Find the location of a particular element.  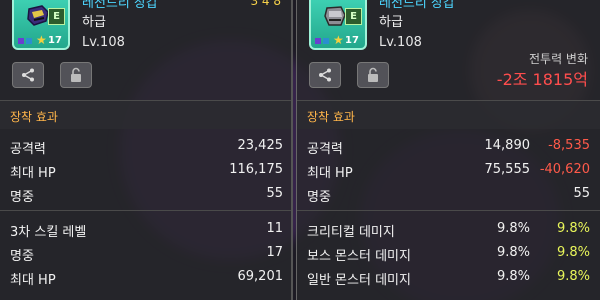

stat-value: 14,890 is located at coordinates (507, 145).